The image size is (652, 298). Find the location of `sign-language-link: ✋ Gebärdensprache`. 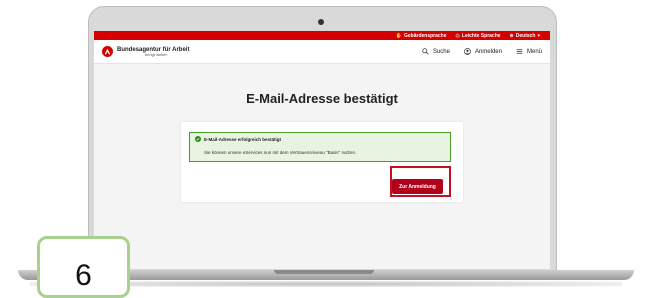

sign-language-link: ✋ Gebärdensprache is located at coordinates (421, 36).